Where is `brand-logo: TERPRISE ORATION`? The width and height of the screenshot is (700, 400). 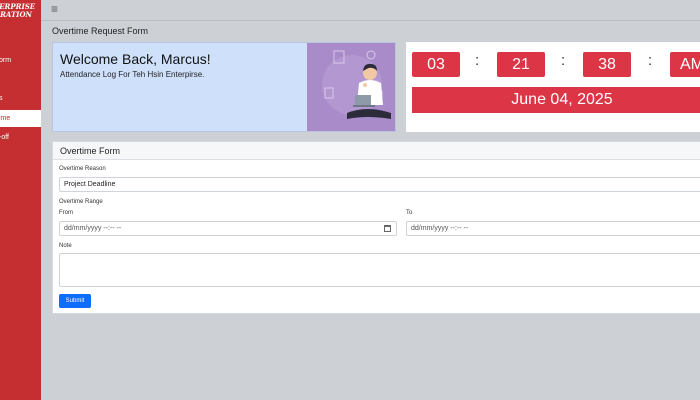 brand-logo: TERPRISE ORATION is located at coordinates (17, 11).